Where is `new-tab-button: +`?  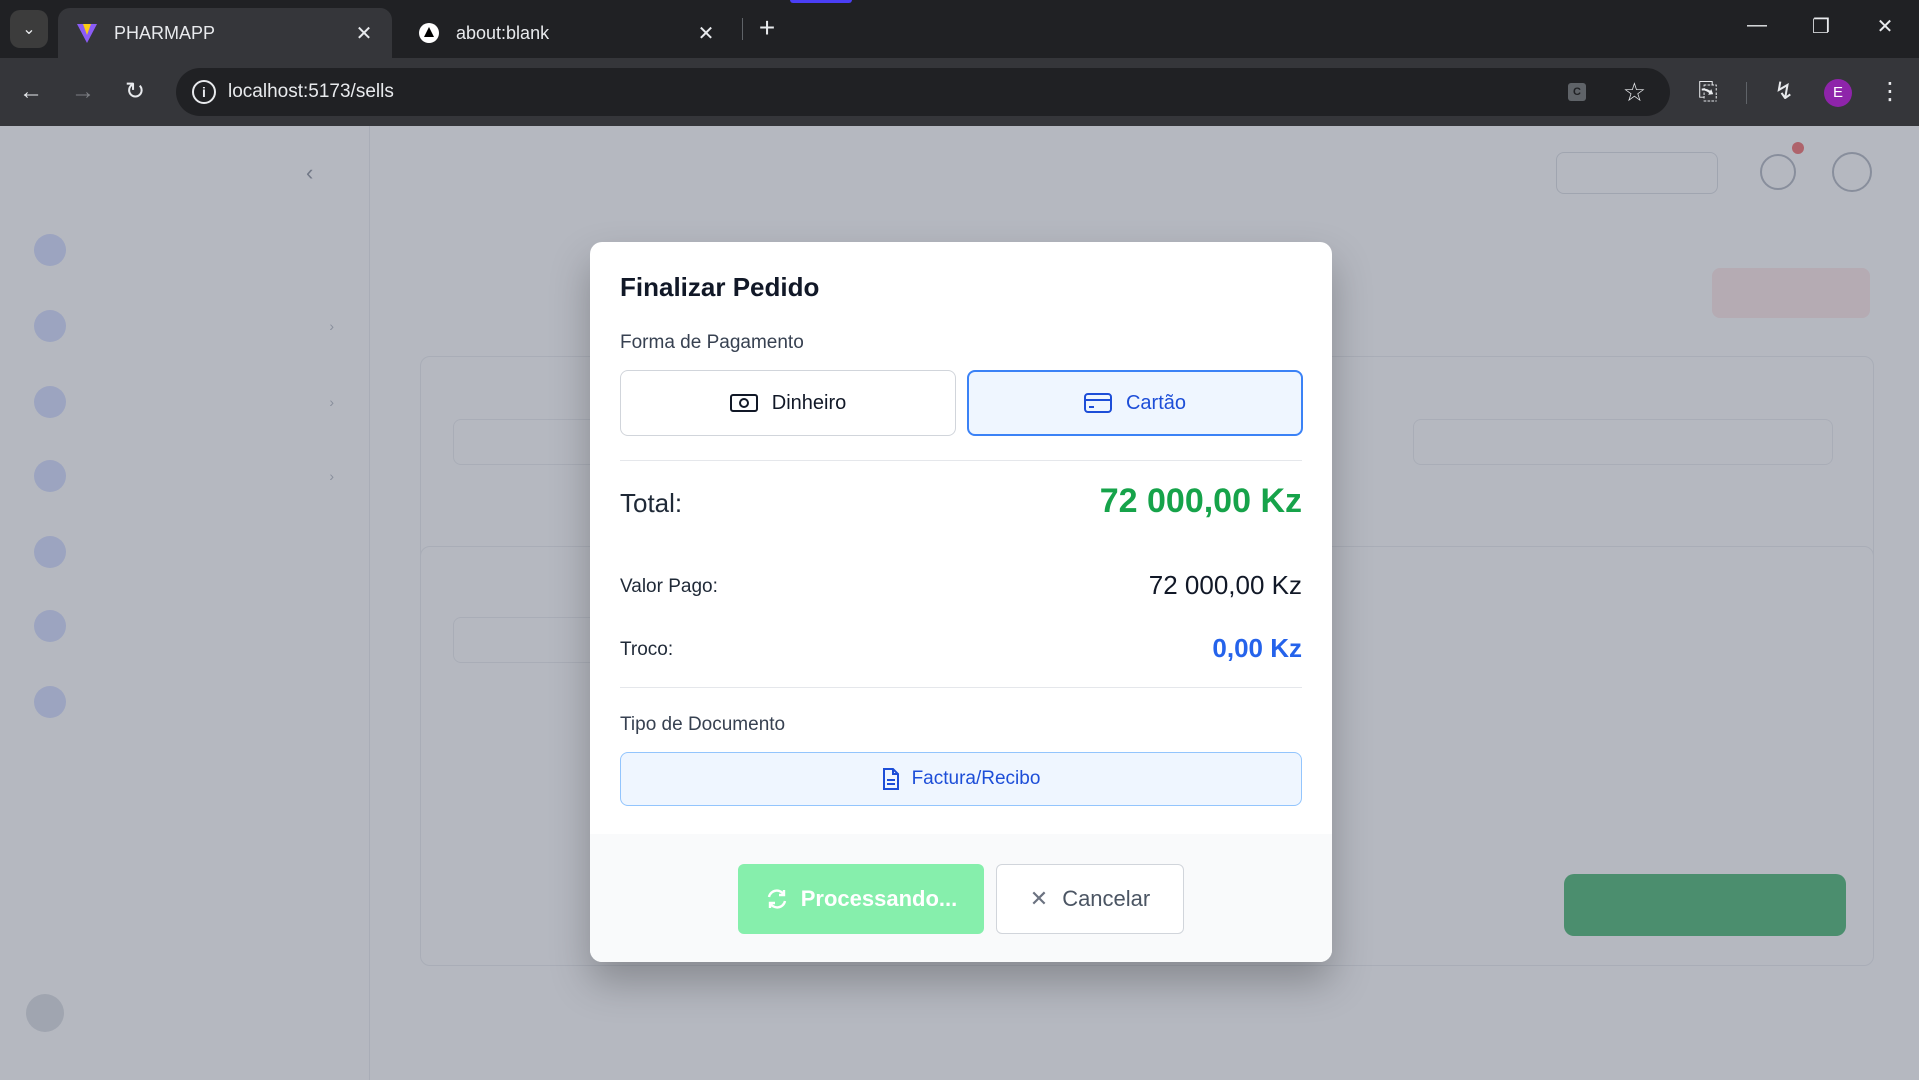
new-tab-button: + is located at coordinates (767, 29).